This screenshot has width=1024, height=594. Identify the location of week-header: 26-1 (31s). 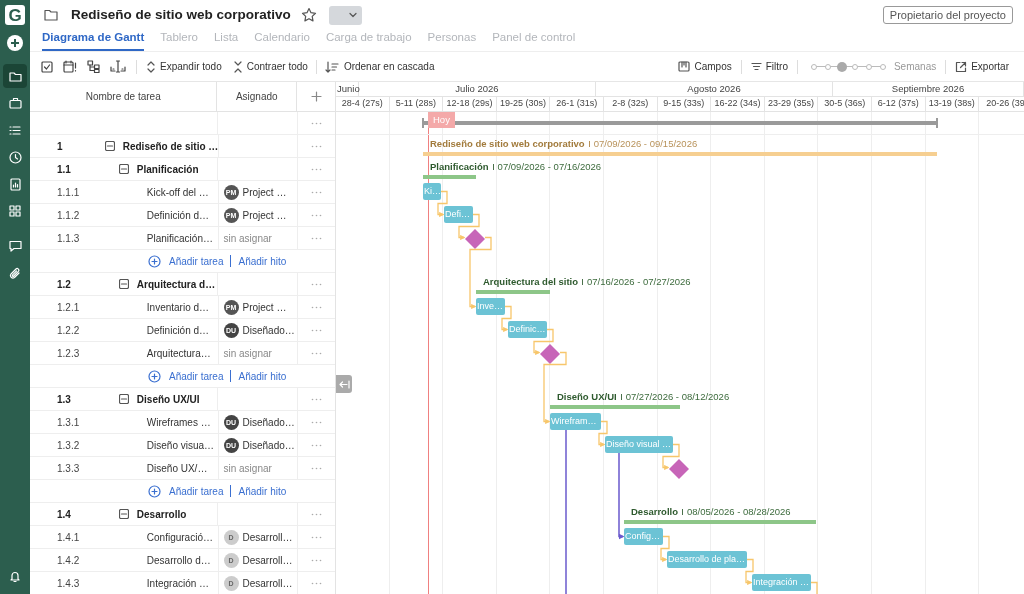
(577, 104).